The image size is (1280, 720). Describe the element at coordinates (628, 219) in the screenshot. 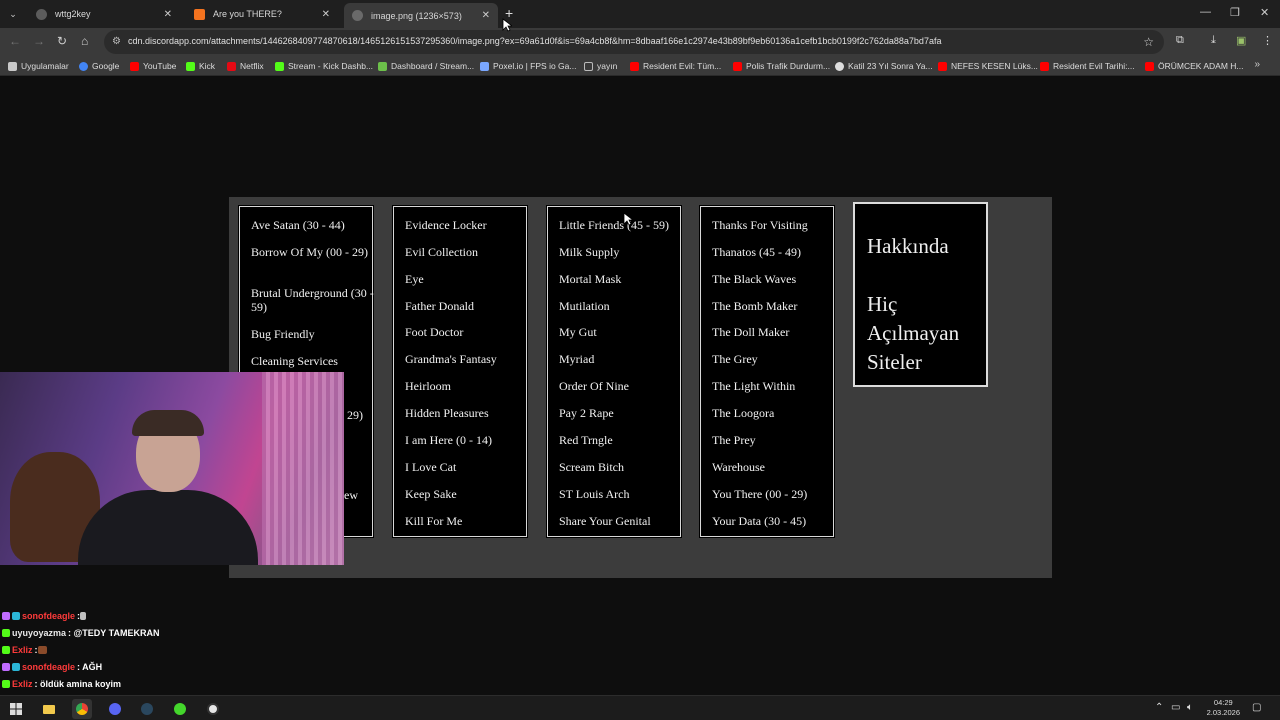

I see `mouse-cursor-icon` at that location.